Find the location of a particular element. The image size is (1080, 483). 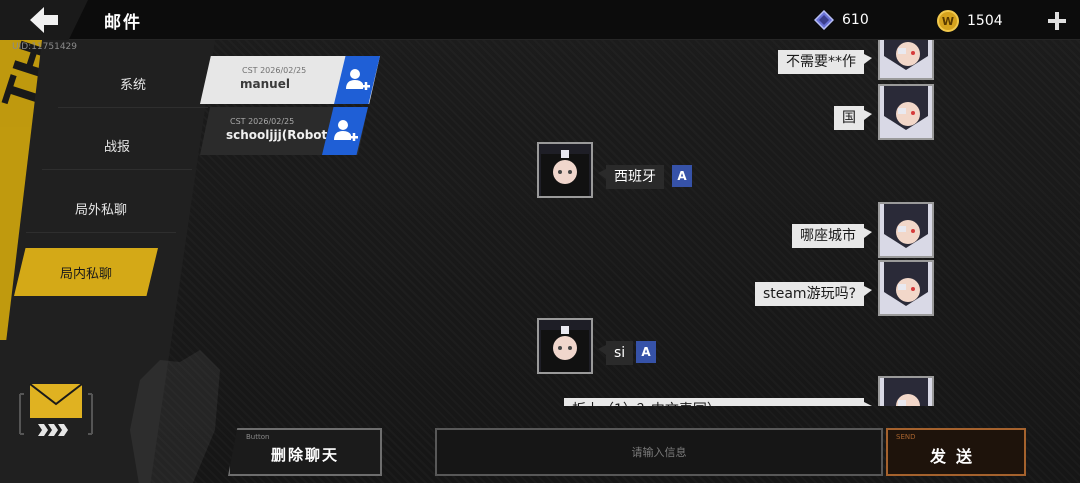

message-bubble: 哪座城市 is located at coordinates (832, 236).